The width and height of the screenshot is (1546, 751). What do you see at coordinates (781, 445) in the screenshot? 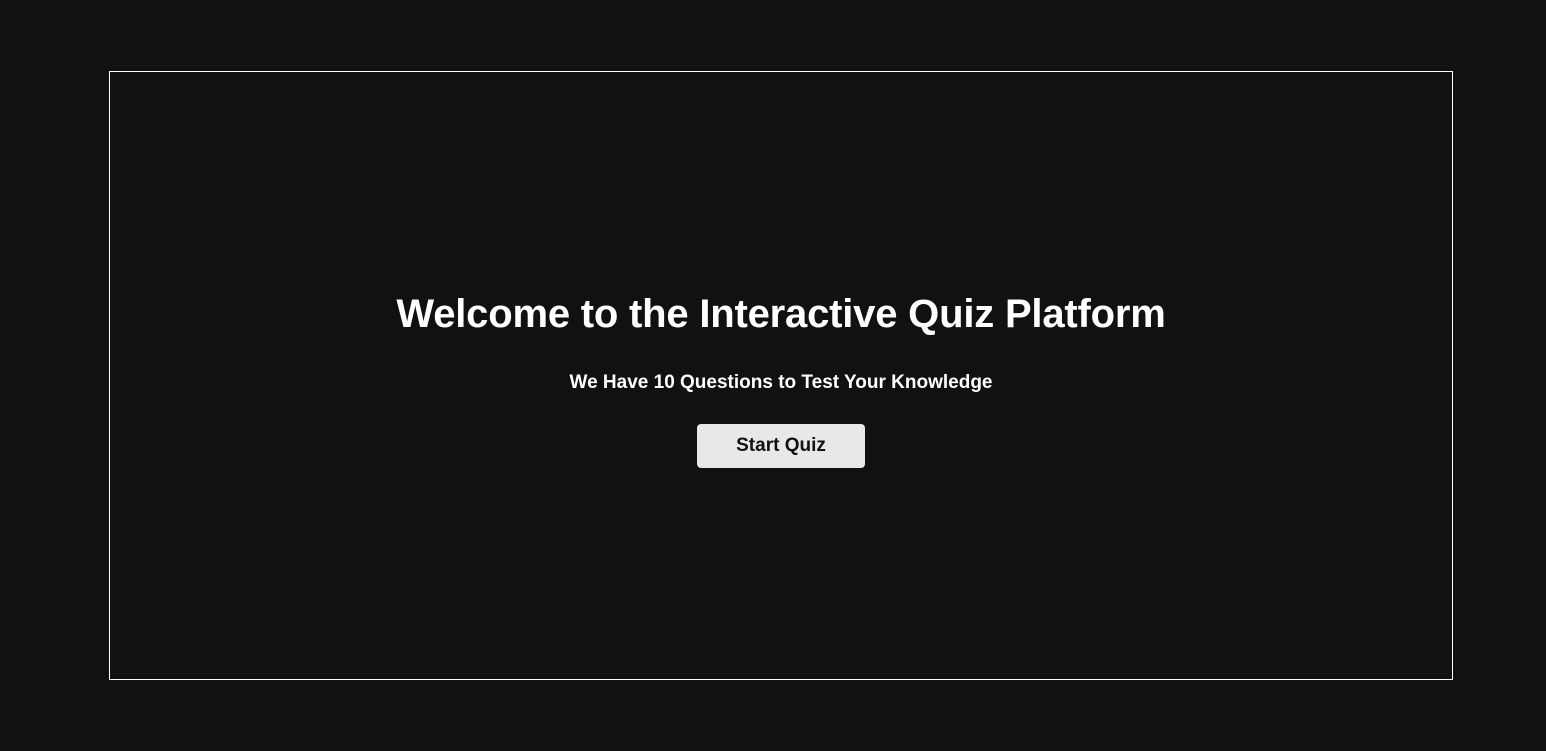
I see `start-quiz-button: Start Quiz` at bounding box center [781, 445].